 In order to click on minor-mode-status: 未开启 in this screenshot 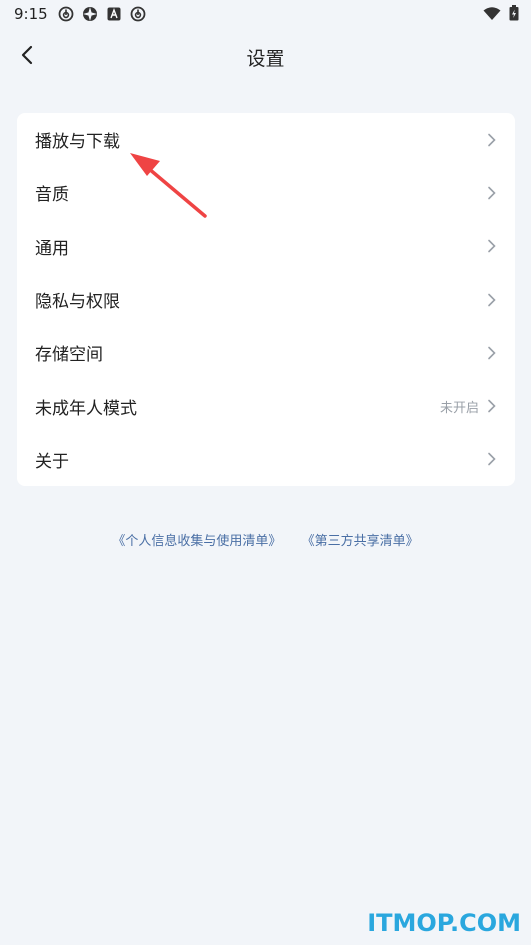, I will do `click(459, 408)`.